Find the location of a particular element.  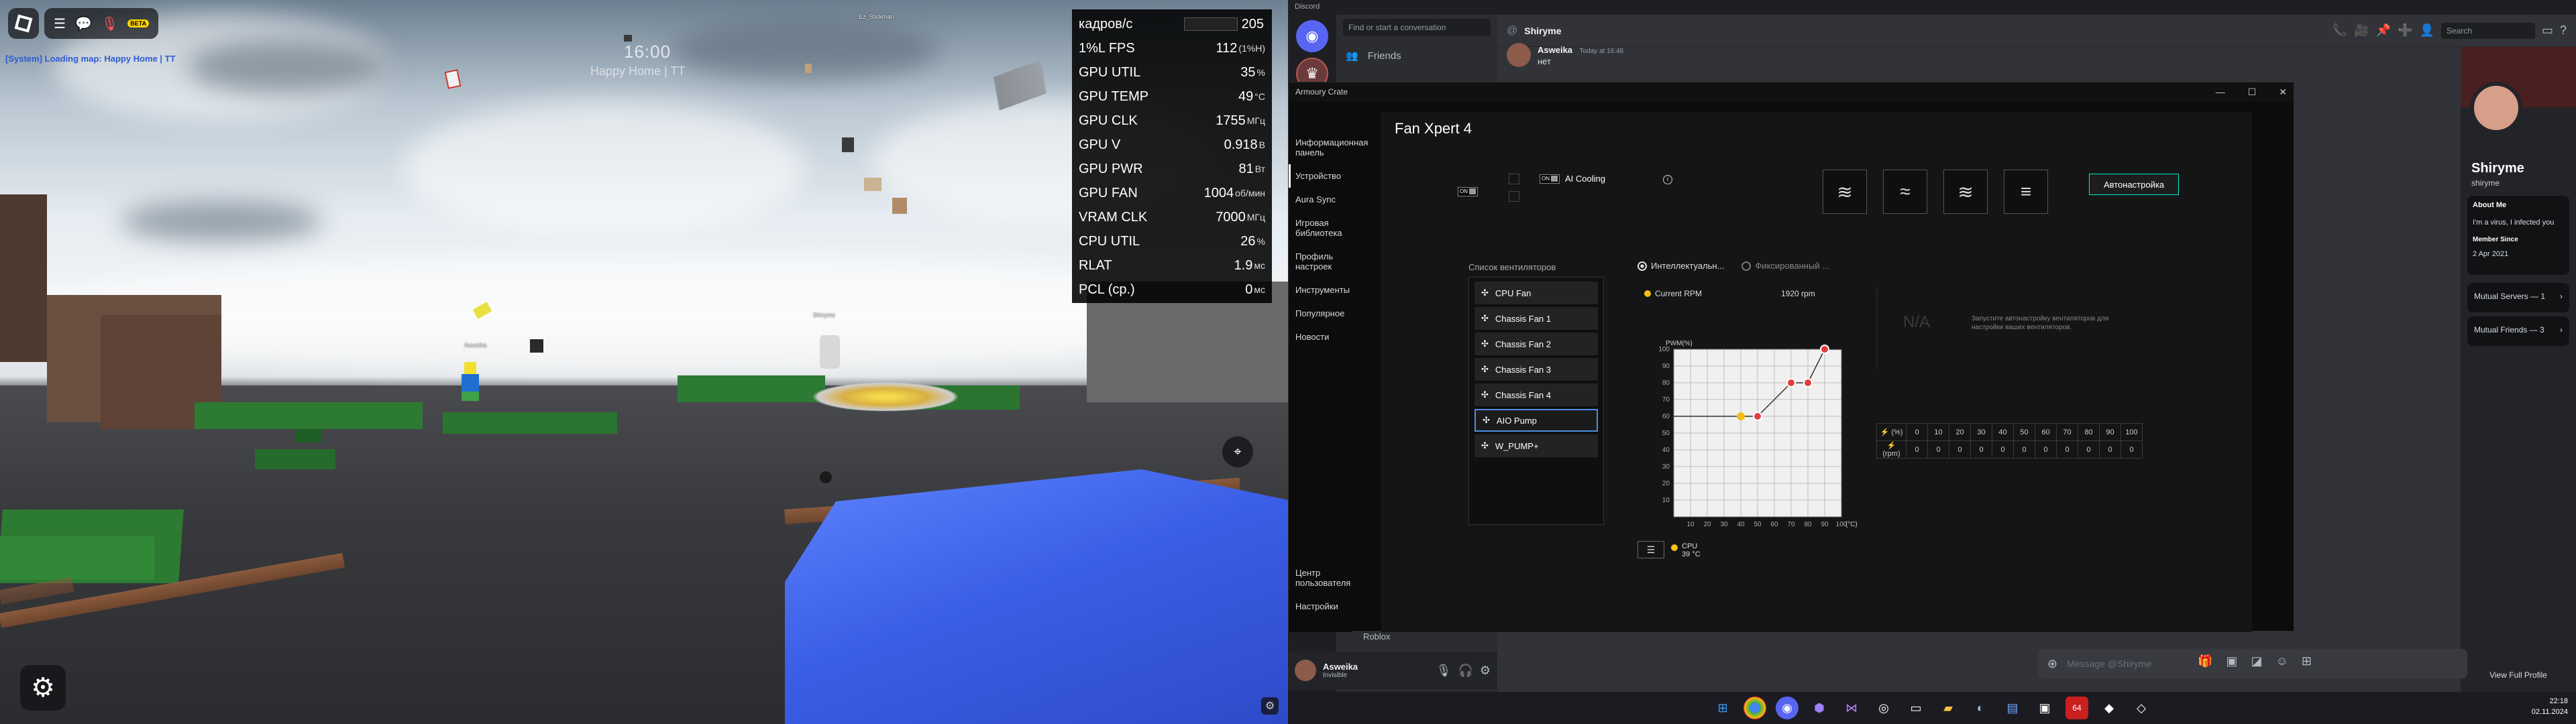

file-explorer-icon: ▰ is located at coordinates (1948, 708).